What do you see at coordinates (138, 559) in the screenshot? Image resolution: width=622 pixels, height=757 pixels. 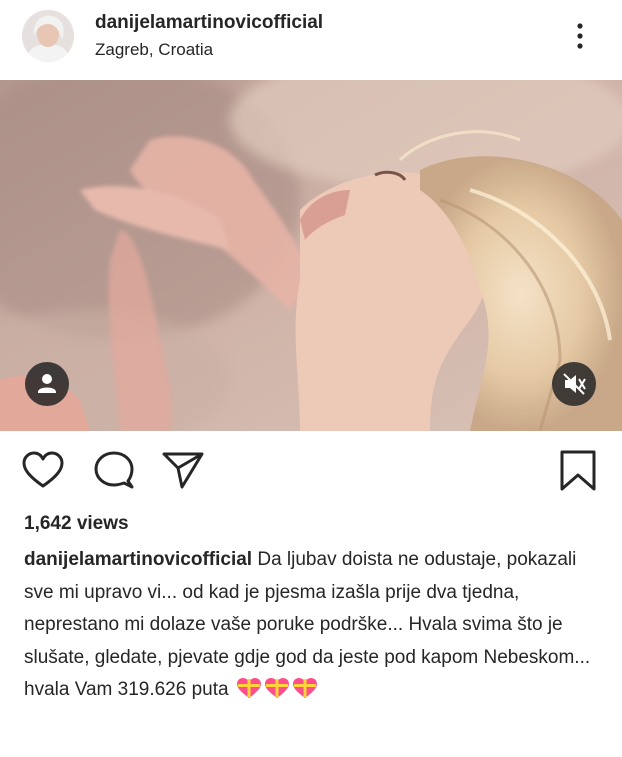 I see `caption-username: danijelamartinovicofficial` at bounding box center [138, 559].